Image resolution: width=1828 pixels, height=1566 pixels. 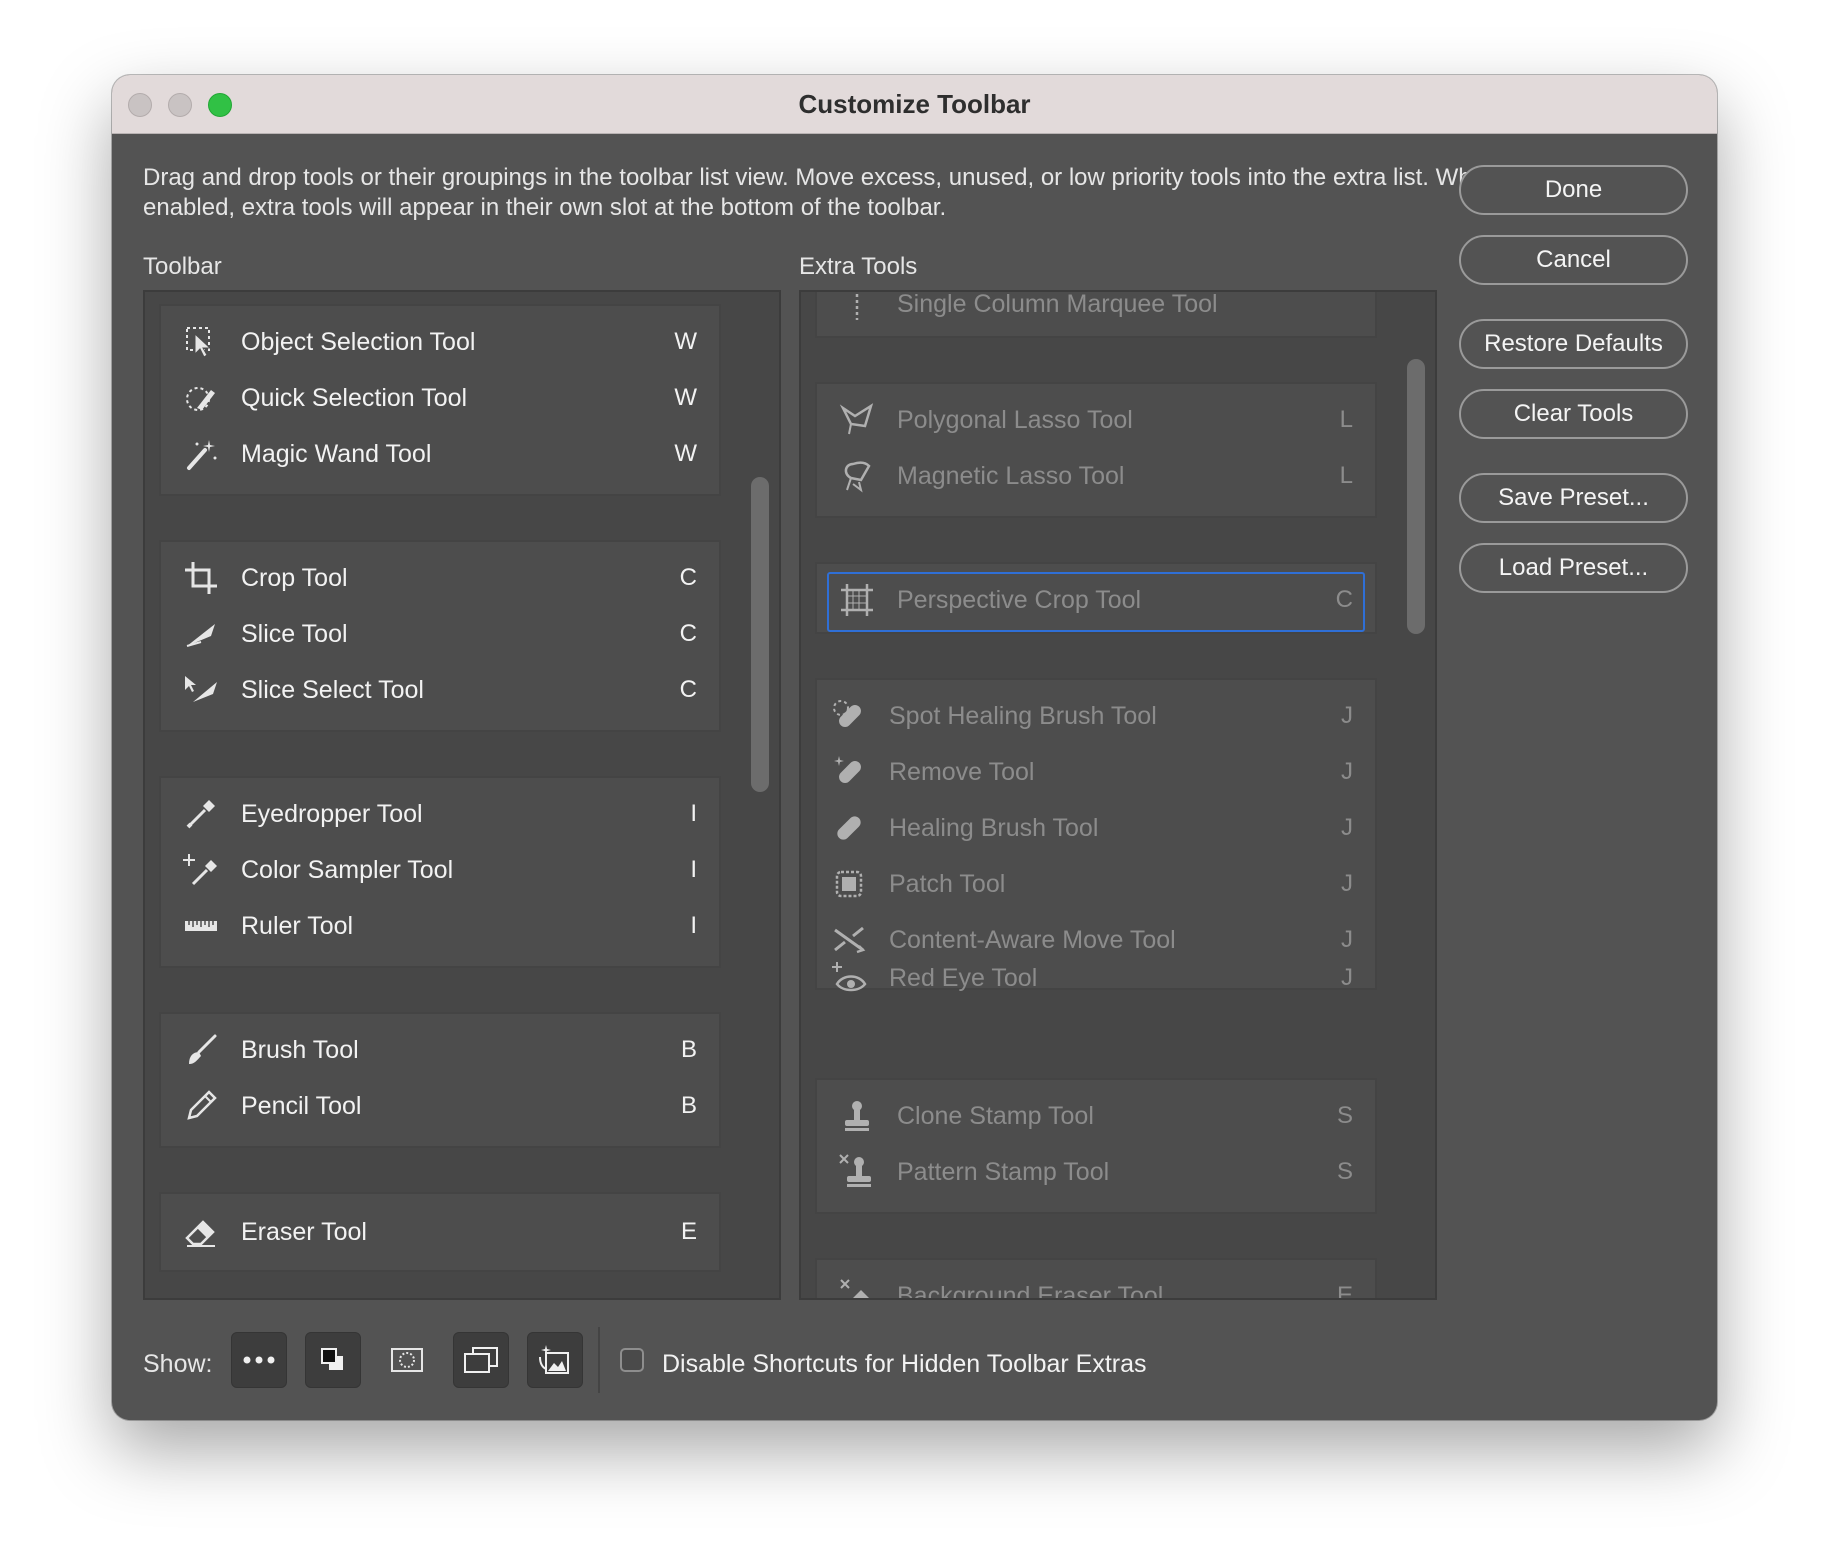 I want to click on show-quick-mask-toggle, so click(x=407, y=1360).